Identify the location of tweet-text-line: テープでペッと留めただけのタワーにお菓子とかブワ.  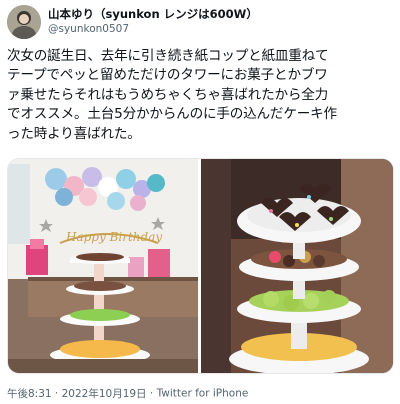
(167, 75).